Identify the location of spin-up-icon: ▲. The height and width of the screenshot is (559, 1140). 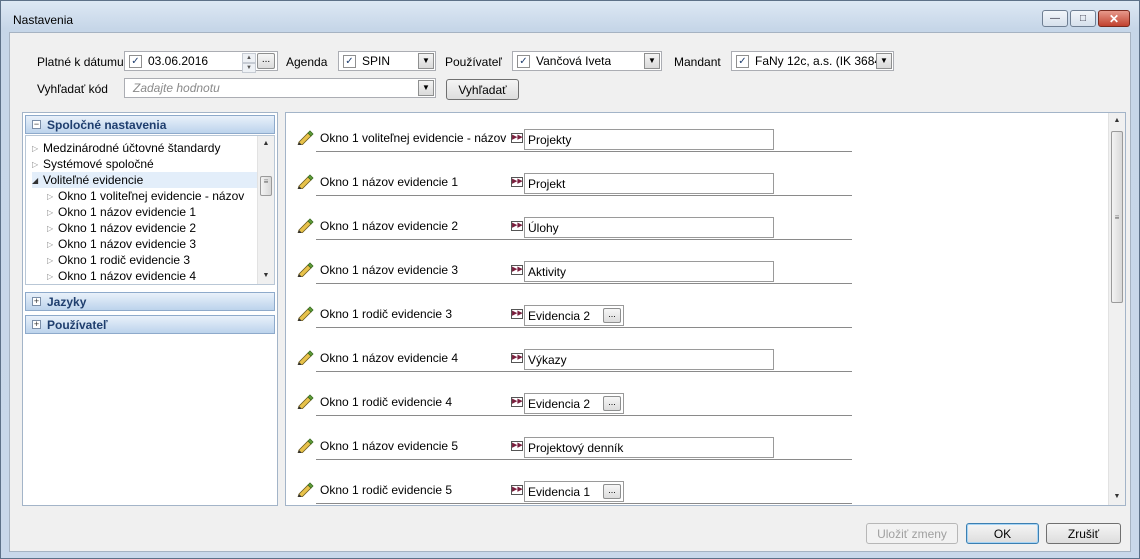
(249, 58).